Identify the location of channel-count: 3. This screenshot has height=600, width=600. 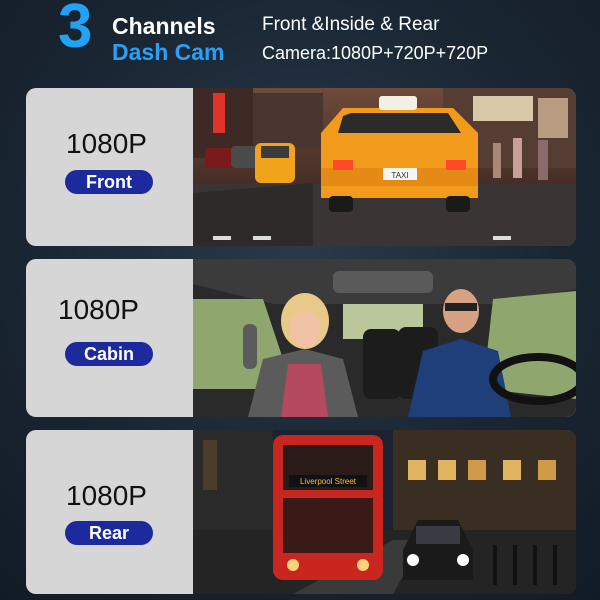
(75, 30).